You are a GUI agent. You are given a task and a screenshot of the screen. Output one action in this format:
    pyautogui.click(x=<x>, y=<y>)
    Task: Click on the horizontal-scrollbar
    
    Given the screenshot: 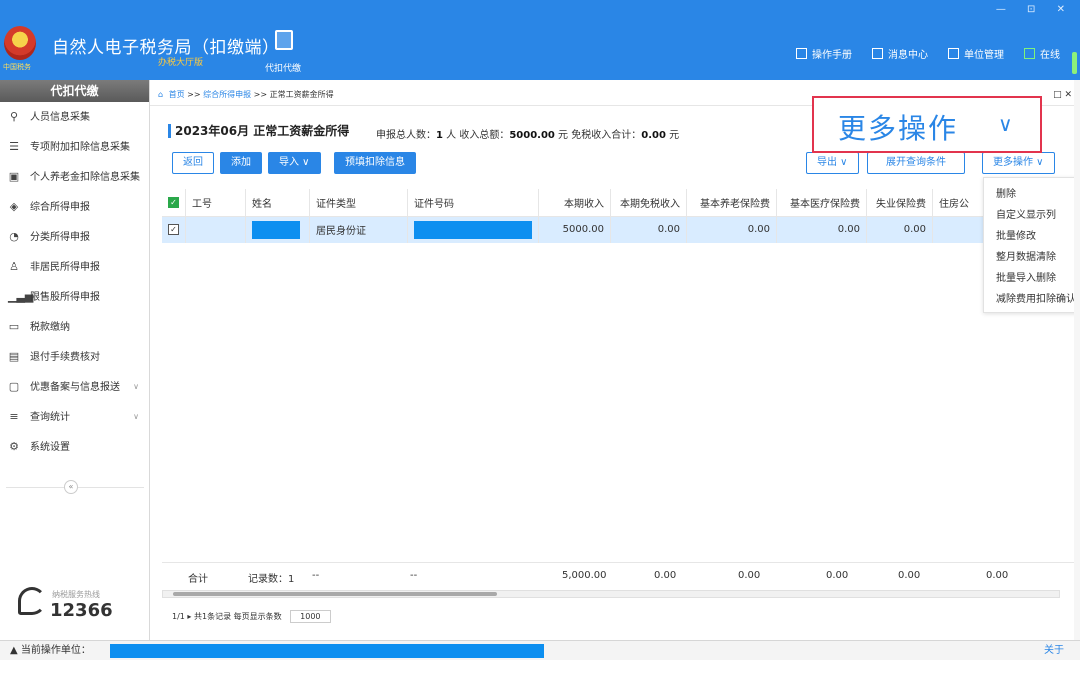 What is the action you would take?
    pyautogui.click(x=611, y=594)
    